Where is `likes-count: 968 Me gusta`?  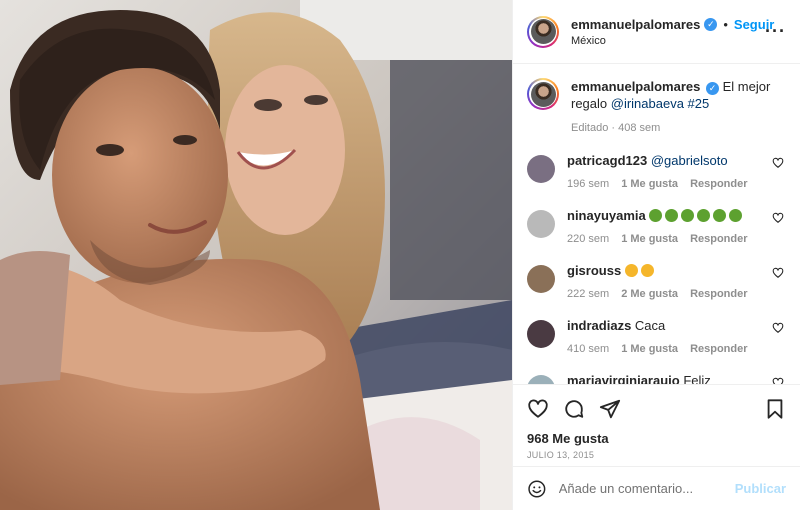
likes-count: 968 Me gusta is located at coordinates (656, 438).